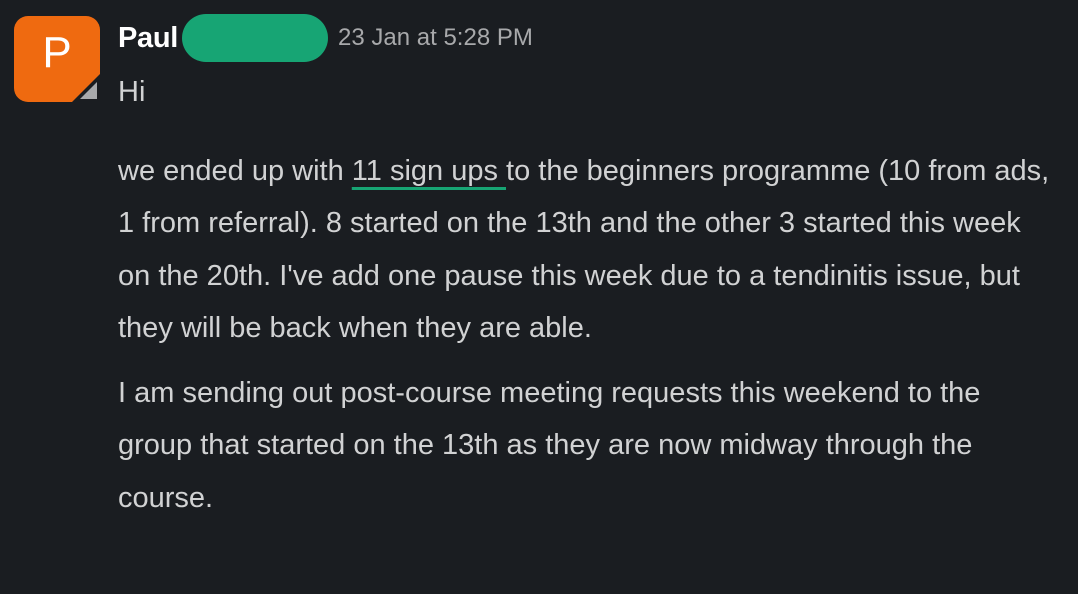  I want to click on avatar: P, so click(57, 59).